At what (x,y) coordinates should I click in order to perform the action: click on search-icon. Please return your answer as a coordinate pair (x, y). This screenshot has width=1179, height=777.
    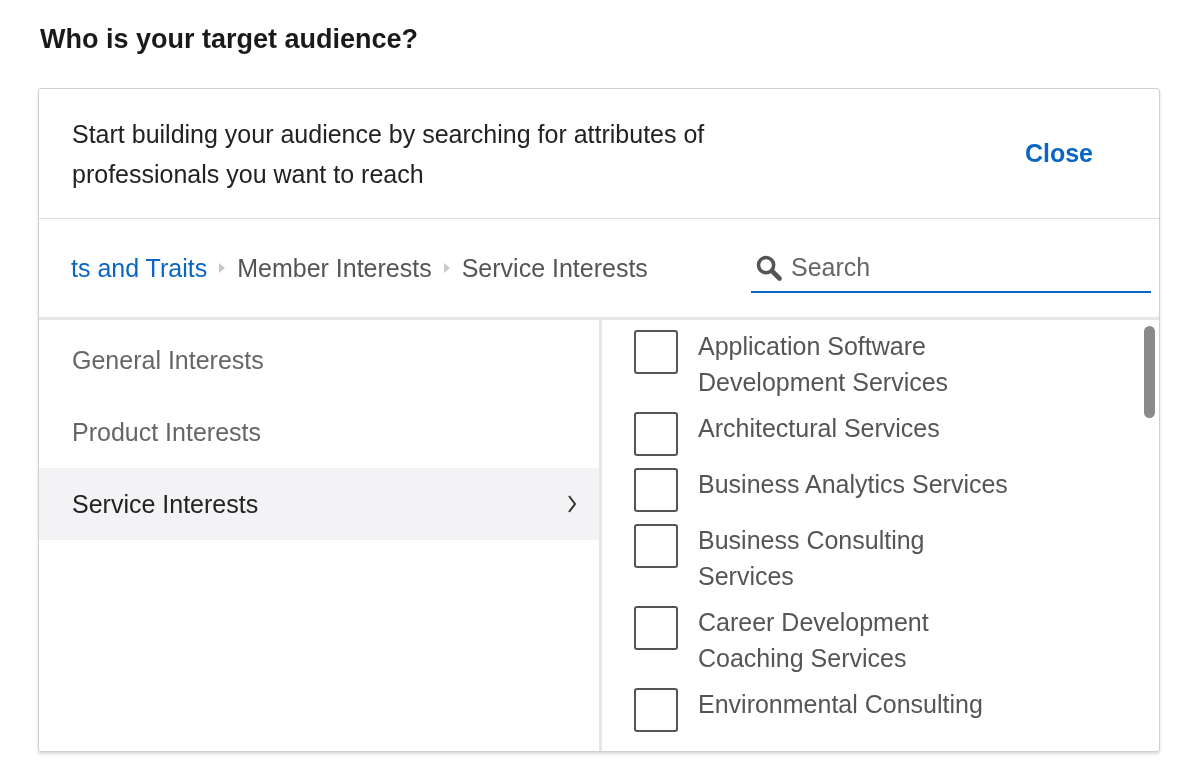
    Looking at the image, I should click on (769, 268).